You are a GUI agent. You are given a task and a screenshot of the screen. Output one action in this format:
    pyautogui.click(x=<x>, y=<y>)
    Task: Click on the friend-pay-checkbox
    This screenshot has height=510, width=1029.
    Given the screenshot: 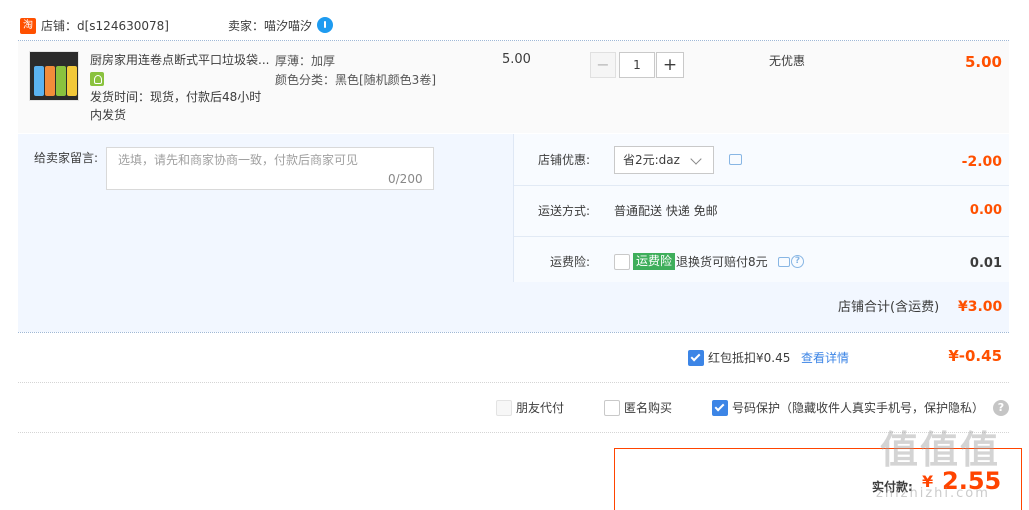 What is the action you would take?
    pyautogui.click(x=504, y=408)
    